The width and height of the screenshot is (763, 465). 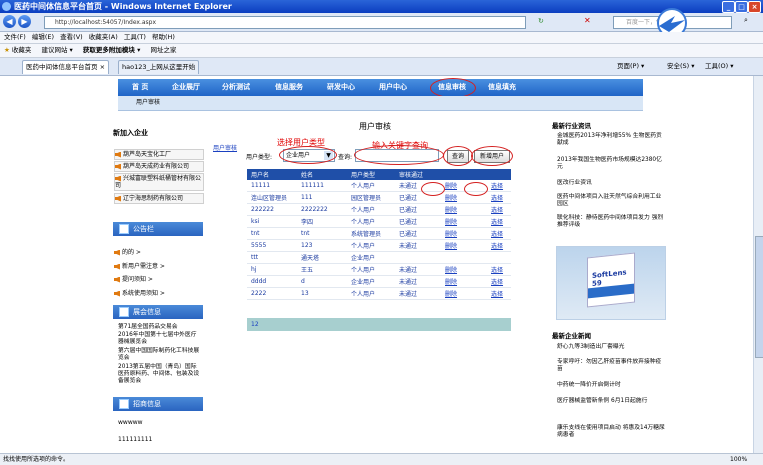 I want to click on industry-news-item: 医药中间体项目入驻天然气综合利用工业园区, so click(x=611, y=201).